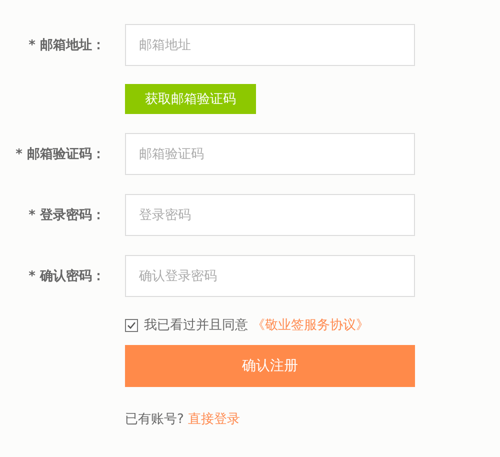 The width and height of the screenshot is (500, 457). I want to click on get-code-button: 获取邮箱验证码, so click(190, 99).